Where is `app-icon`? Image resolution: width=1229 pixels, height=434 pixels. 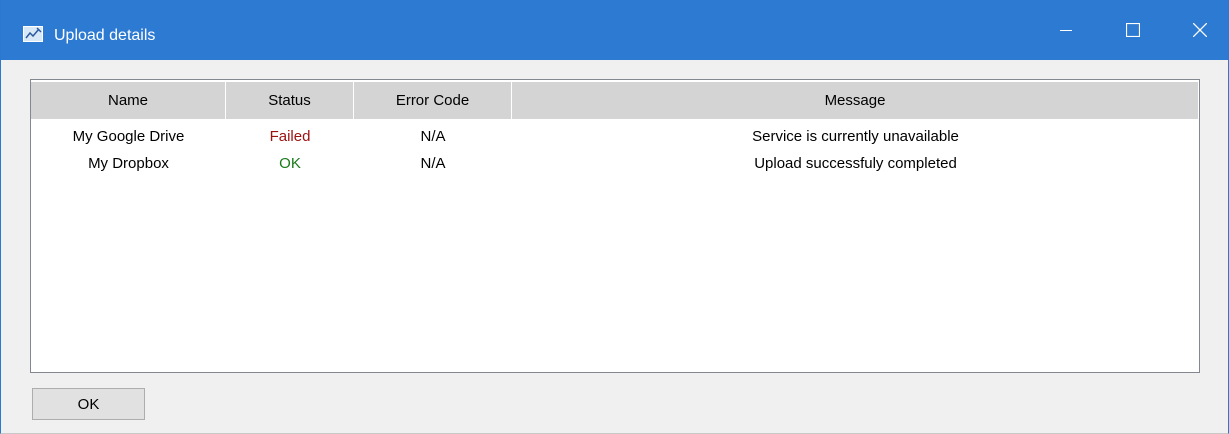 app-icon is located at coordinates (33, 34).